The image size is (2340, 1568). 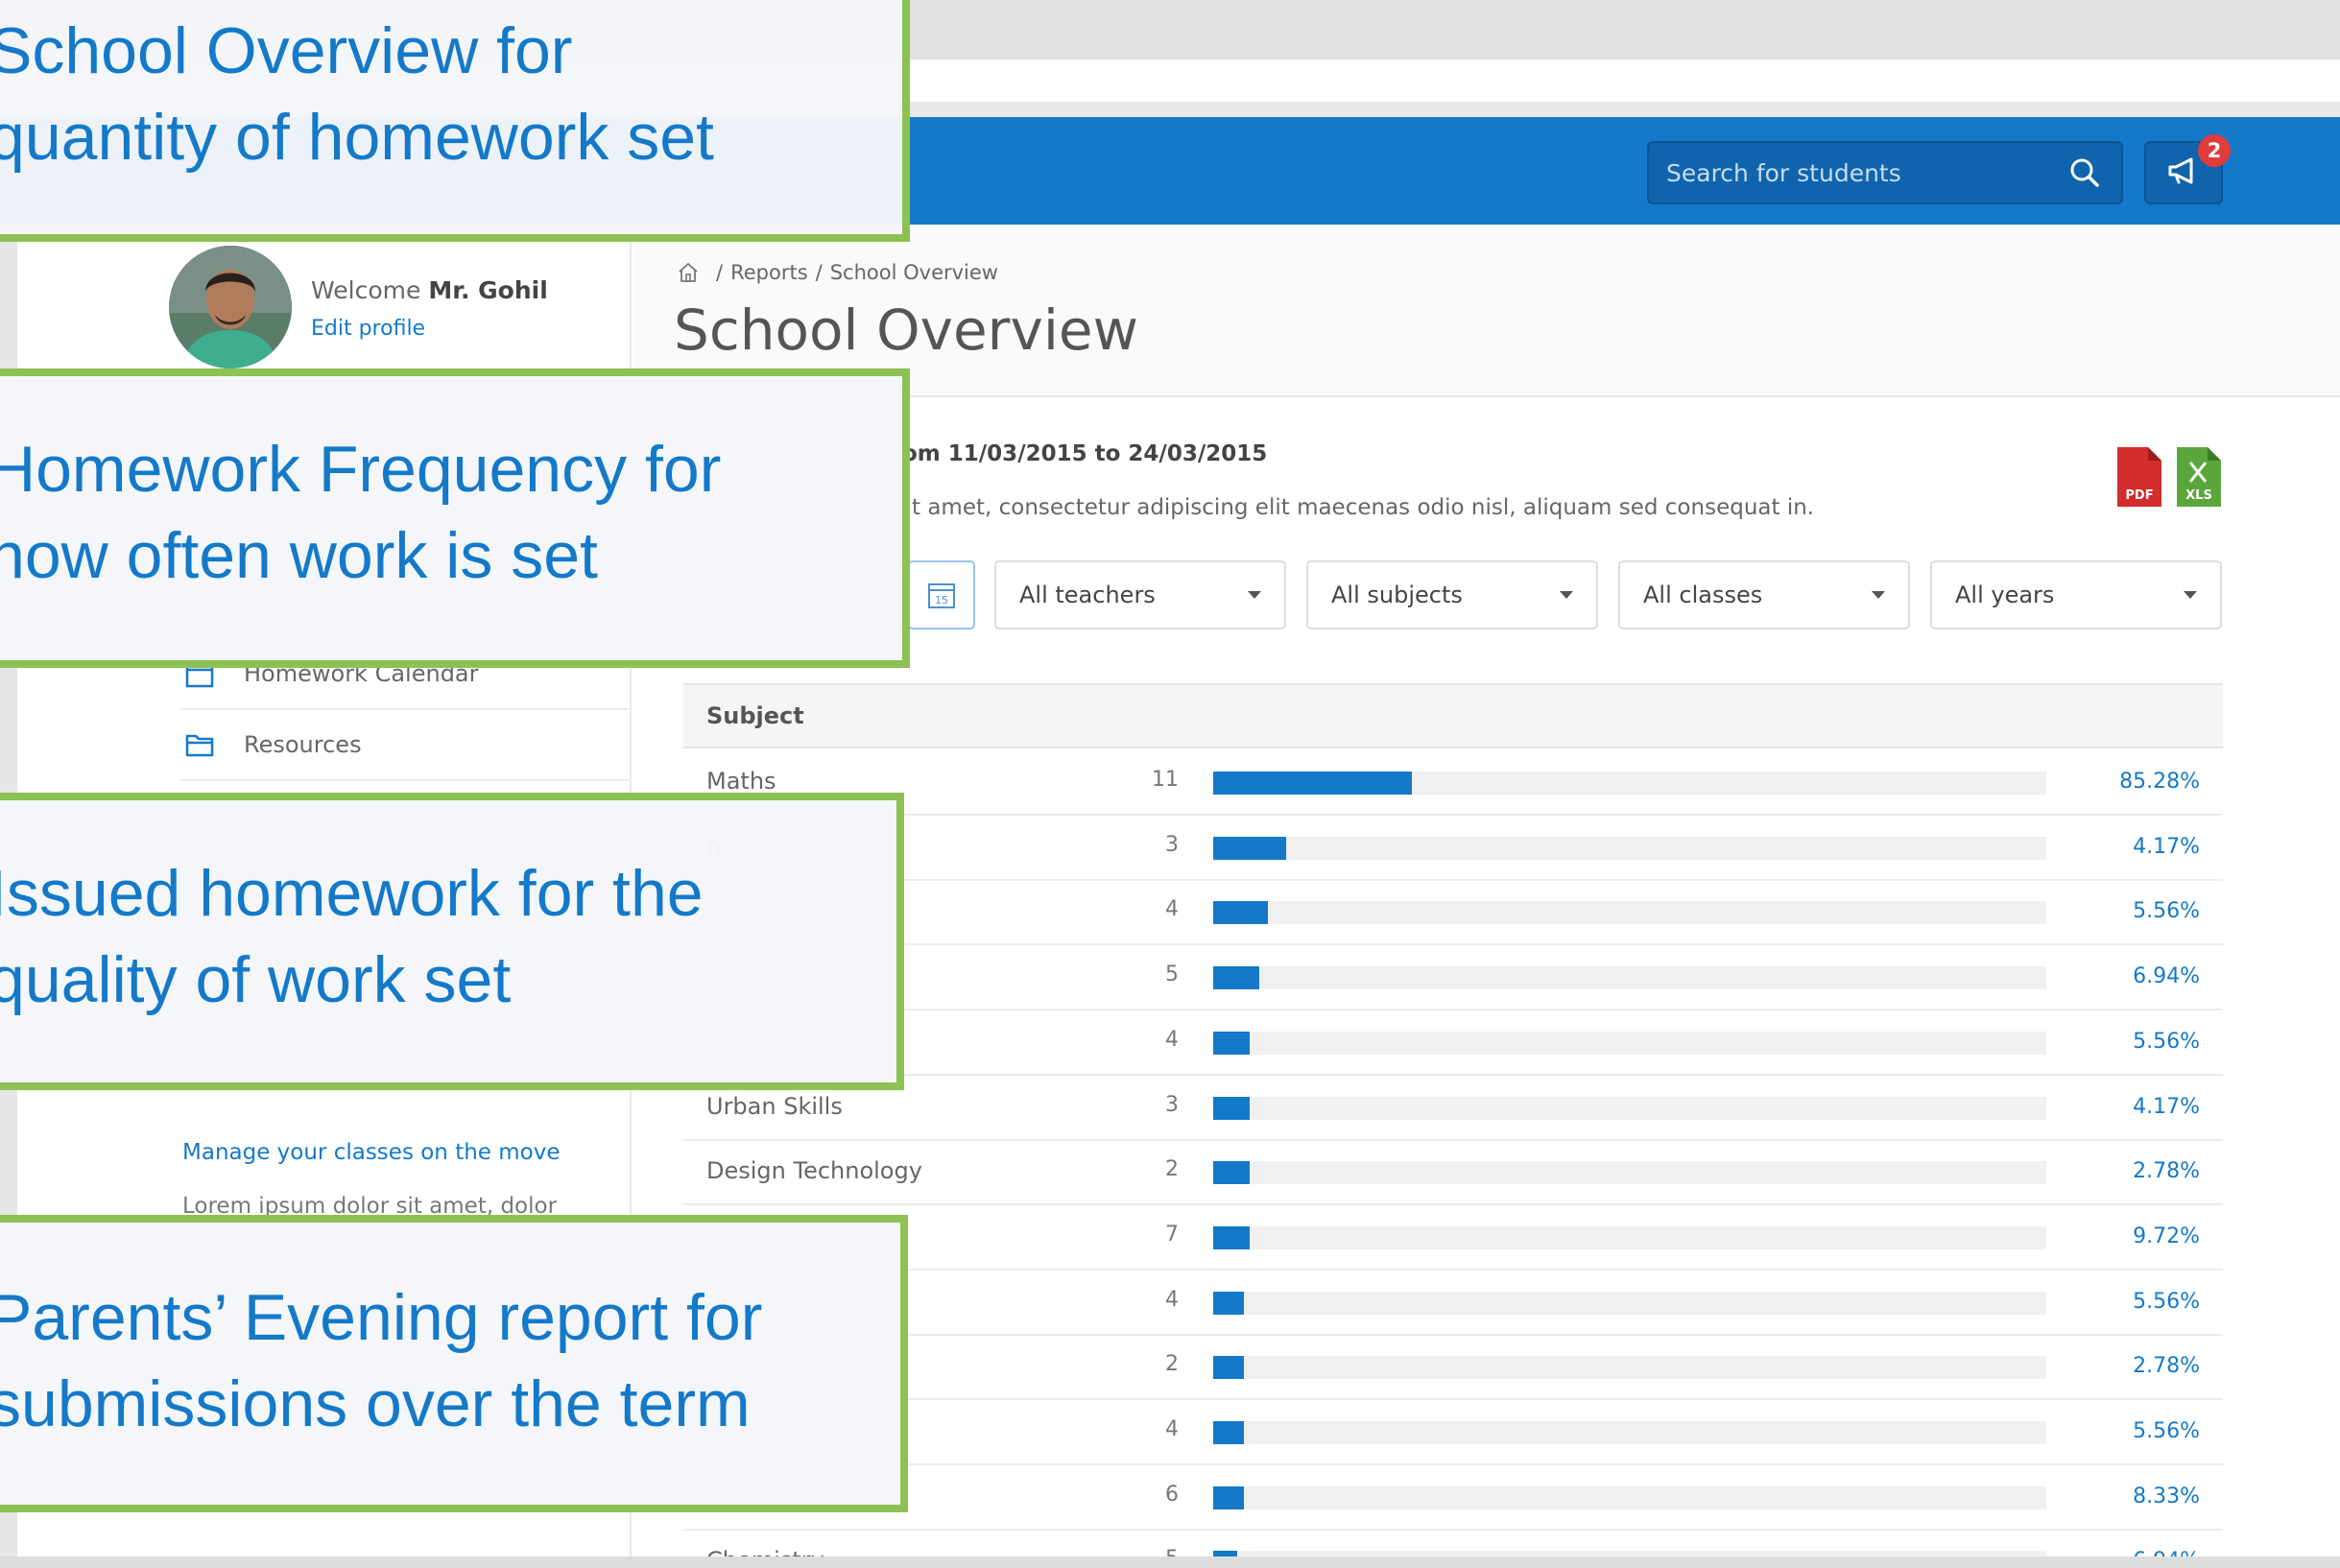 What do you see at coordinates (914, 272) in the screenshot?
I see `breadcrumb-current: School Overview` at bounding box center [914, 272].